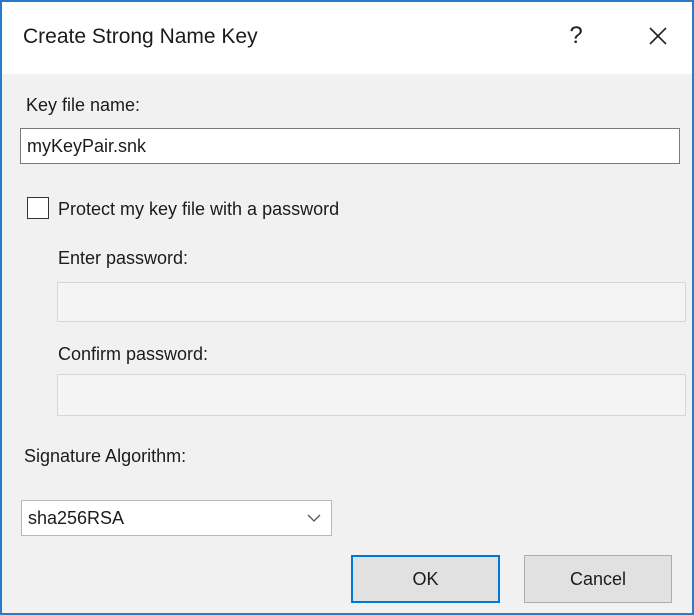 The image size is (694, 615). Describe the element at coordinates (176, 518) in the screenshot. I see `signature-algorithm-dropdown: sha256RSA` at that location.